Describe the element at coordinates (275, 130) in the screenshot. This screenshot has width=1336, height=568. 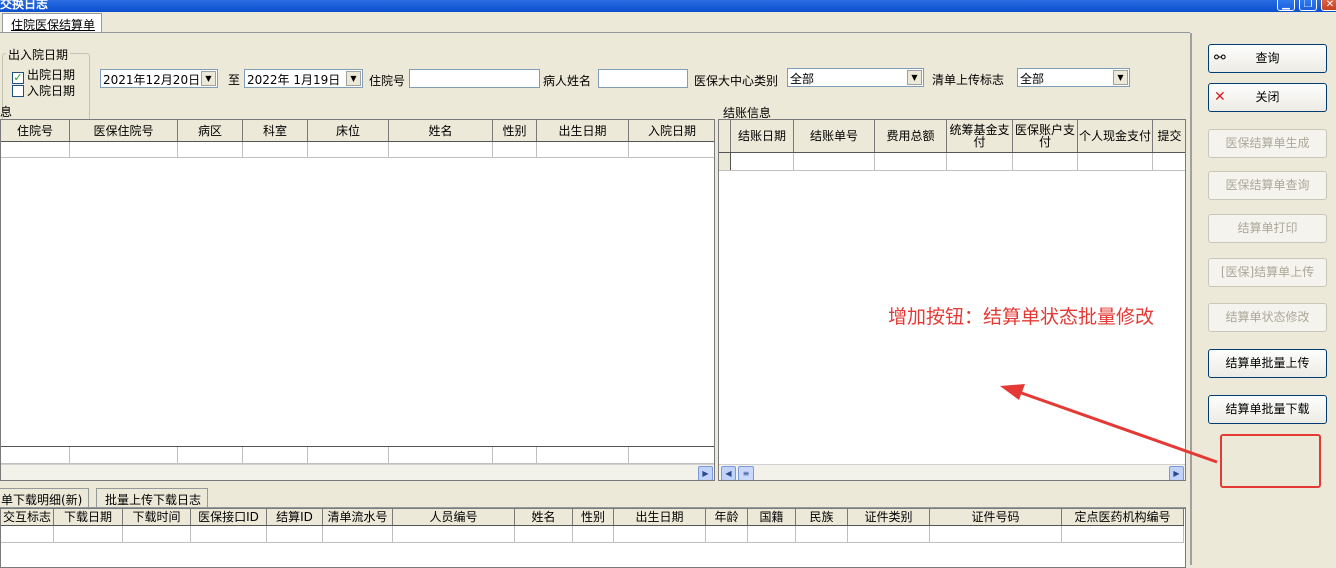
I see `col-header: 科室` at that location.